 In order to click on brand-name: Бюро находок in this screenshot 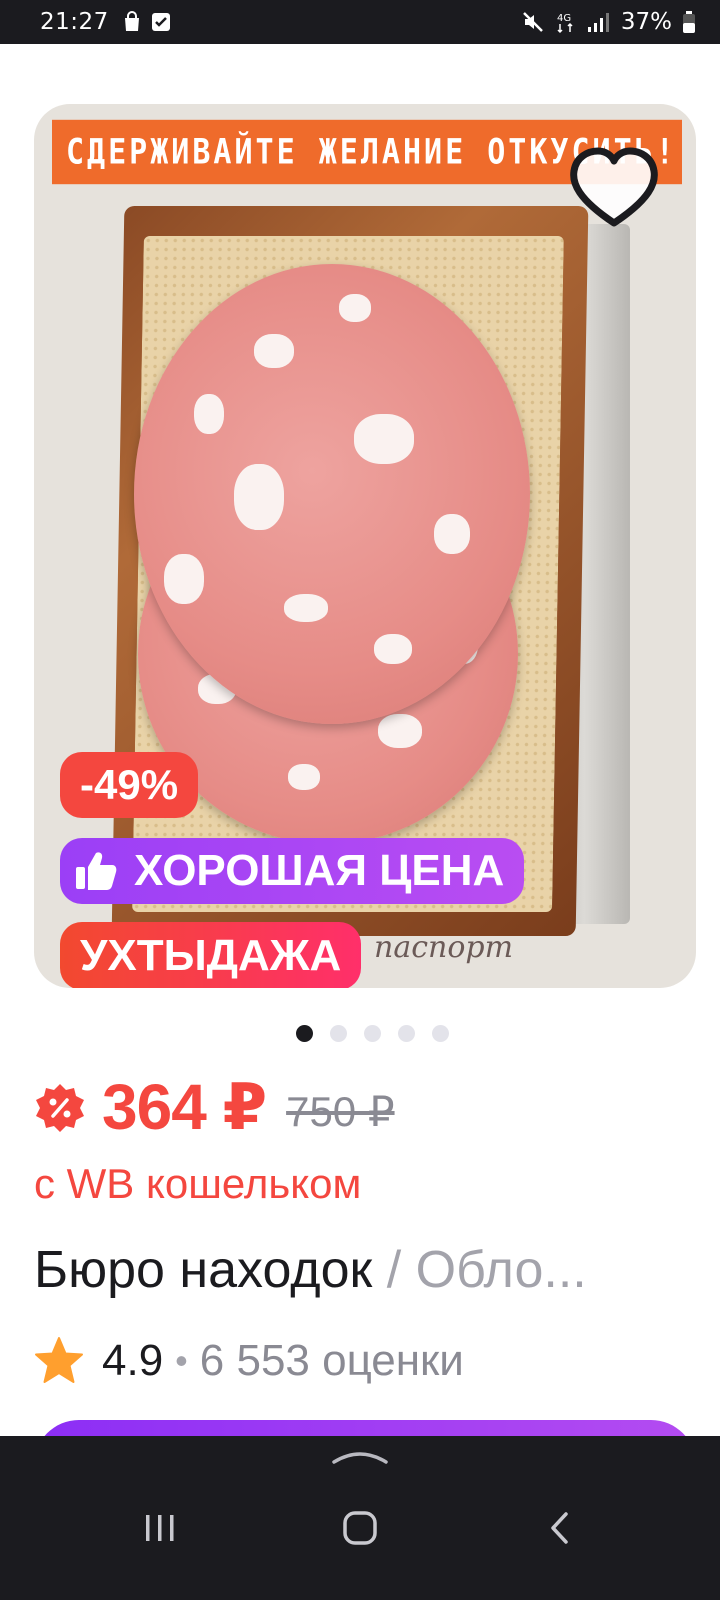, I will do `click(203, 1270)`.